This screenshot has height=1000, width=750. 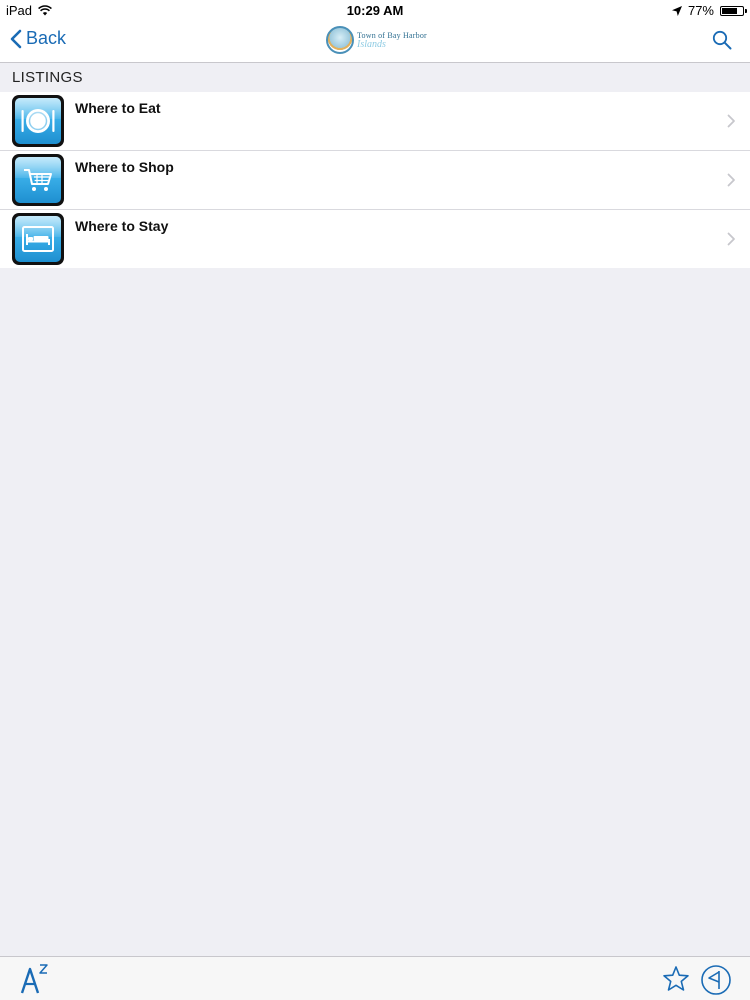 What do you see at coordinates (375, 978) in the screenshot?
I see `tab-bar` at bounding box center [375, 978].